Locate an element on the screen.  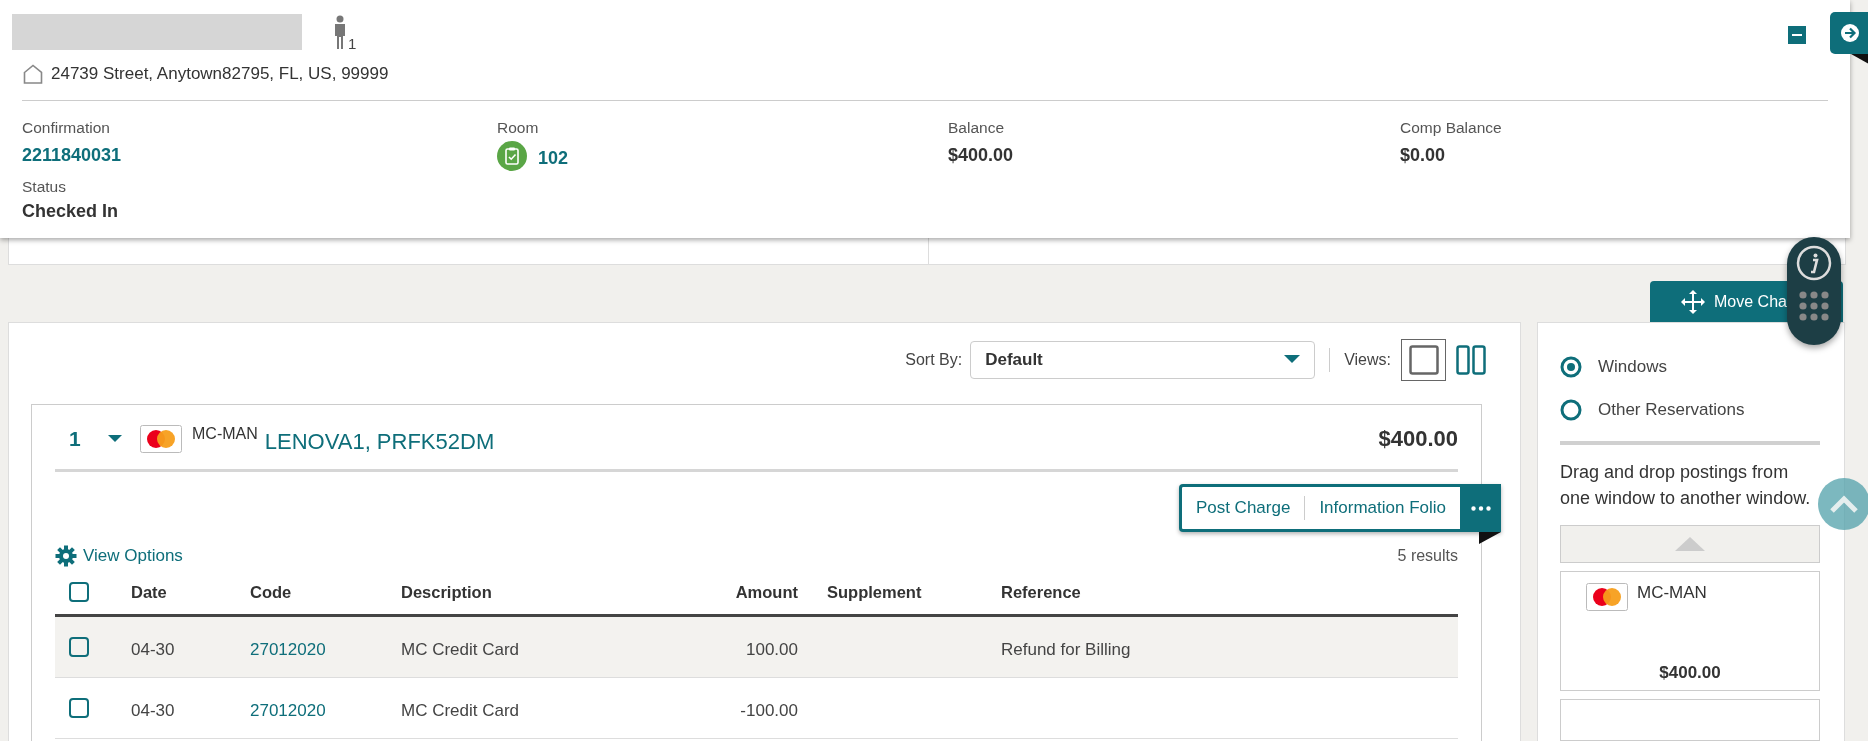
collapse-button is located at coordinates (1797, 35).